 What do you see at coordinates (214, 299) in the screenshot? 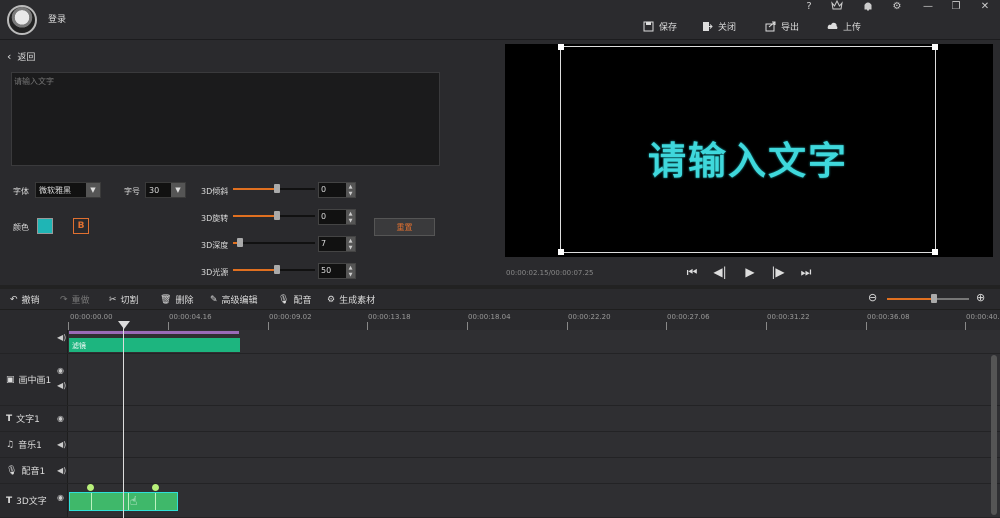
I see `pencil-icon: ✎` at bounding box center [214, 299].